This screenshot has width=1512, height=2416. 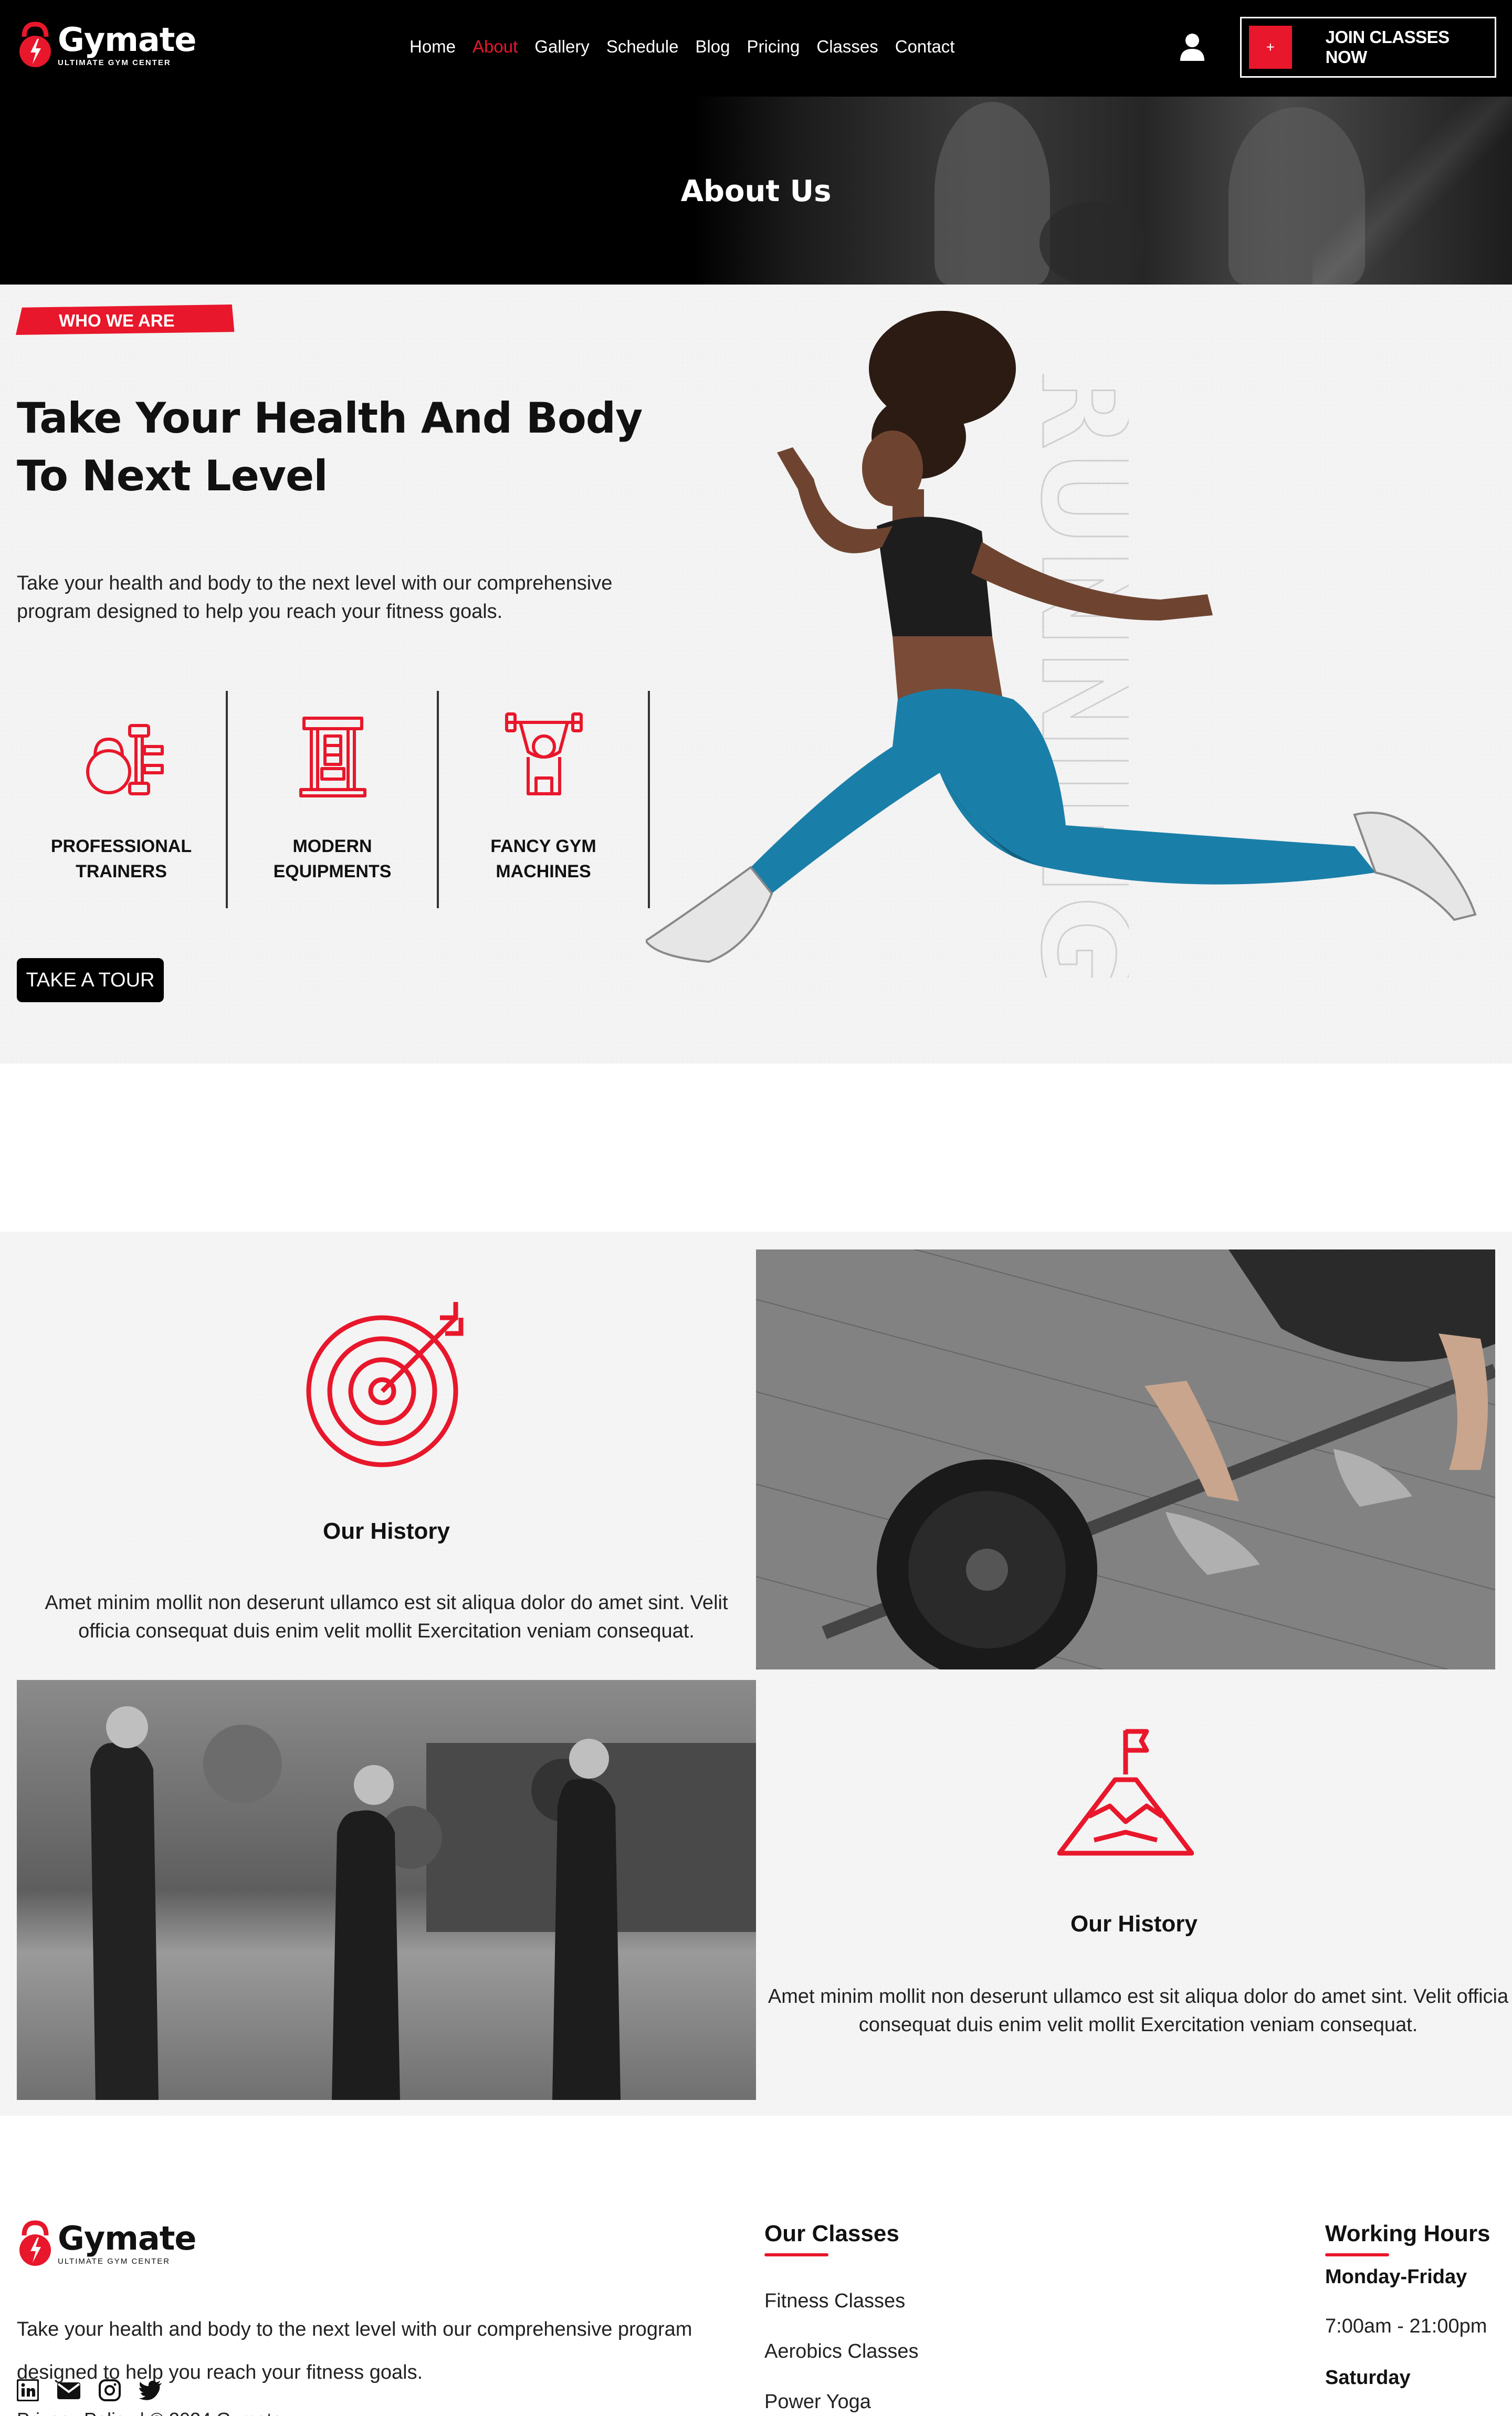 I want to click on nav-item-blog: Blog, so click(x=712, y=47).